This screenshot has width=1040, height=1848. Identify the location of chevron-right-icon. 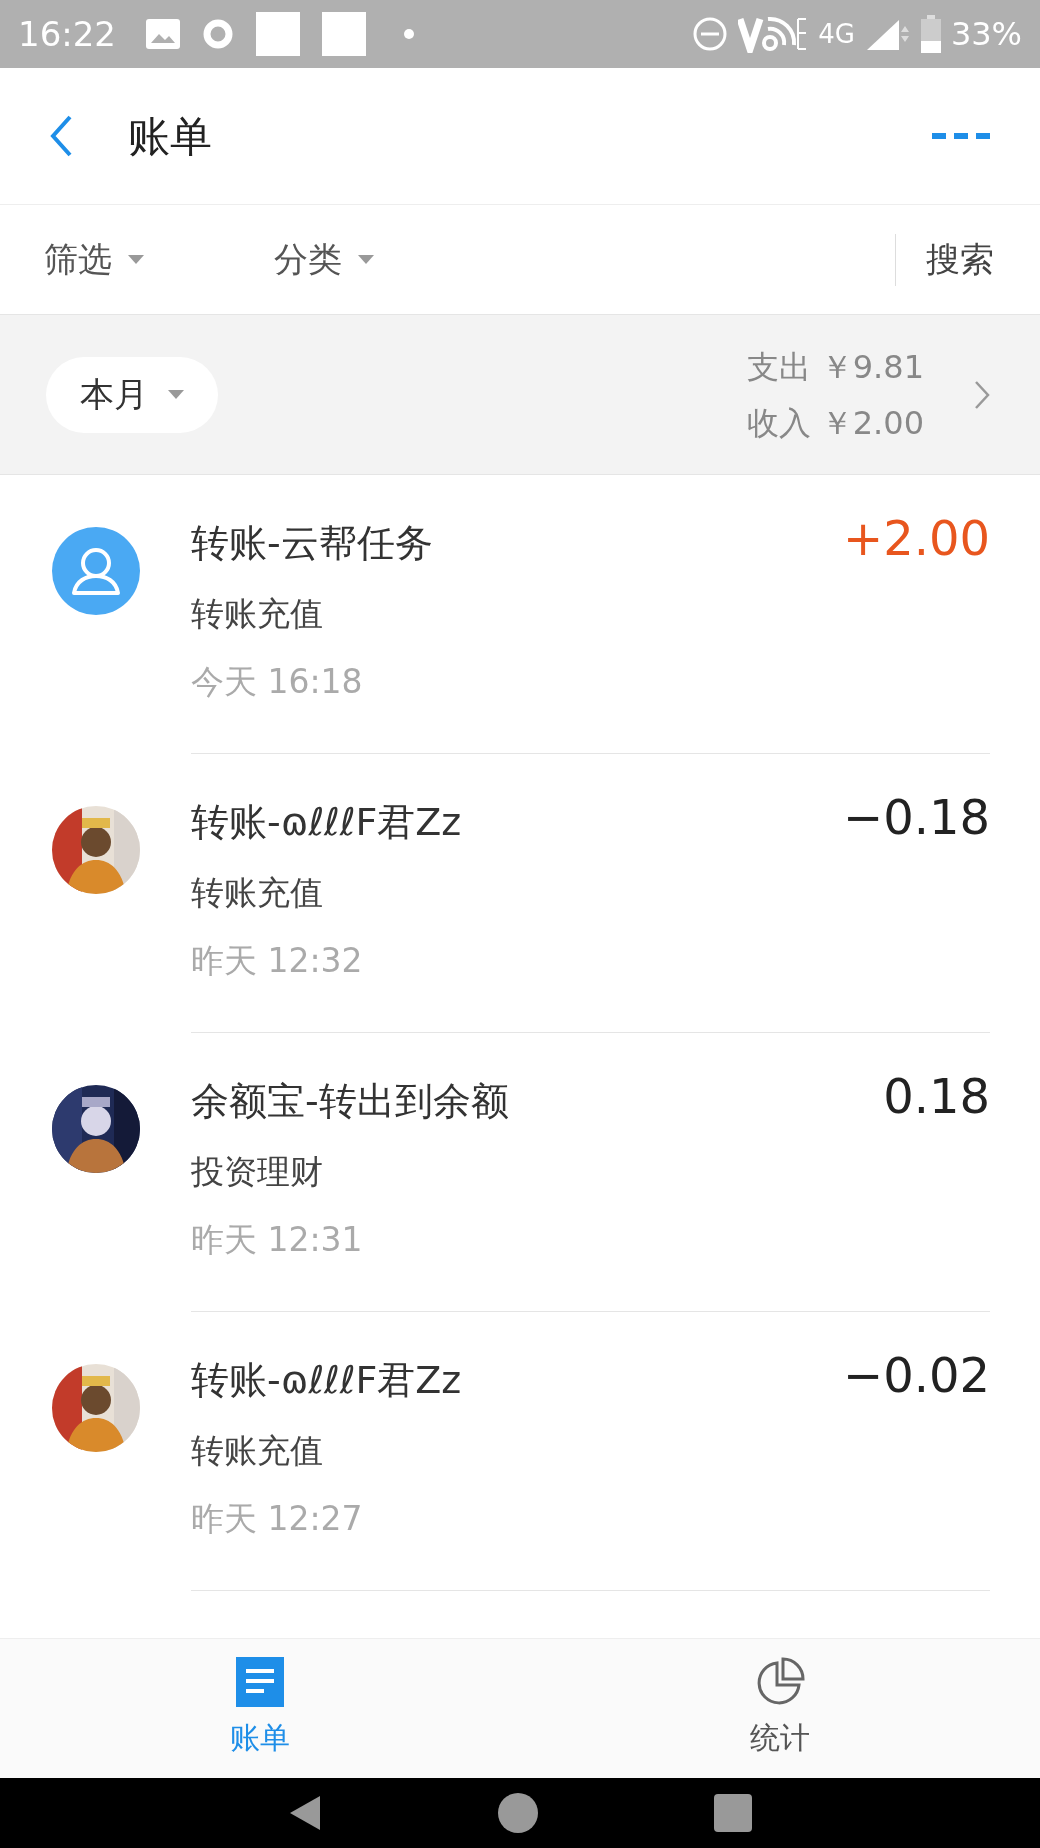
(982, 394).